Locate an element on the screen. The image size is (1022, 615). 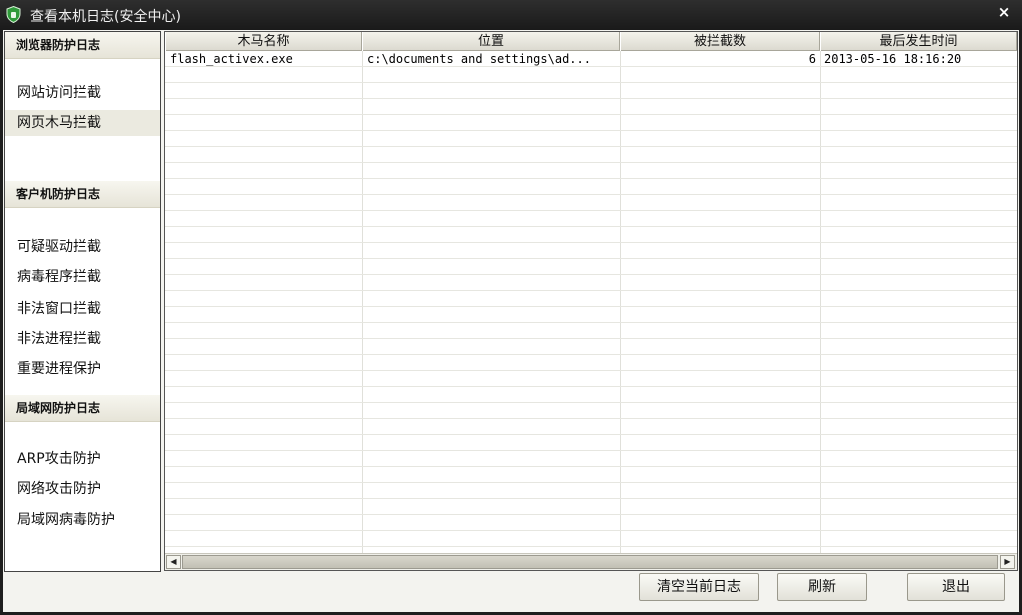
table-header: 木马名称 位置 被拦截数 最后发生时间 is located at coordinates (591, 41).